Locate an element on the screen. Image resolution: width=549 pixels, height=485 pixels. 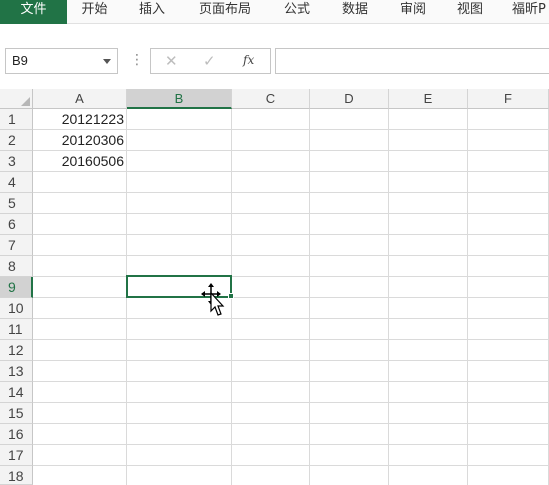
tab-view: 视图 is located at coordinates (470, 12).